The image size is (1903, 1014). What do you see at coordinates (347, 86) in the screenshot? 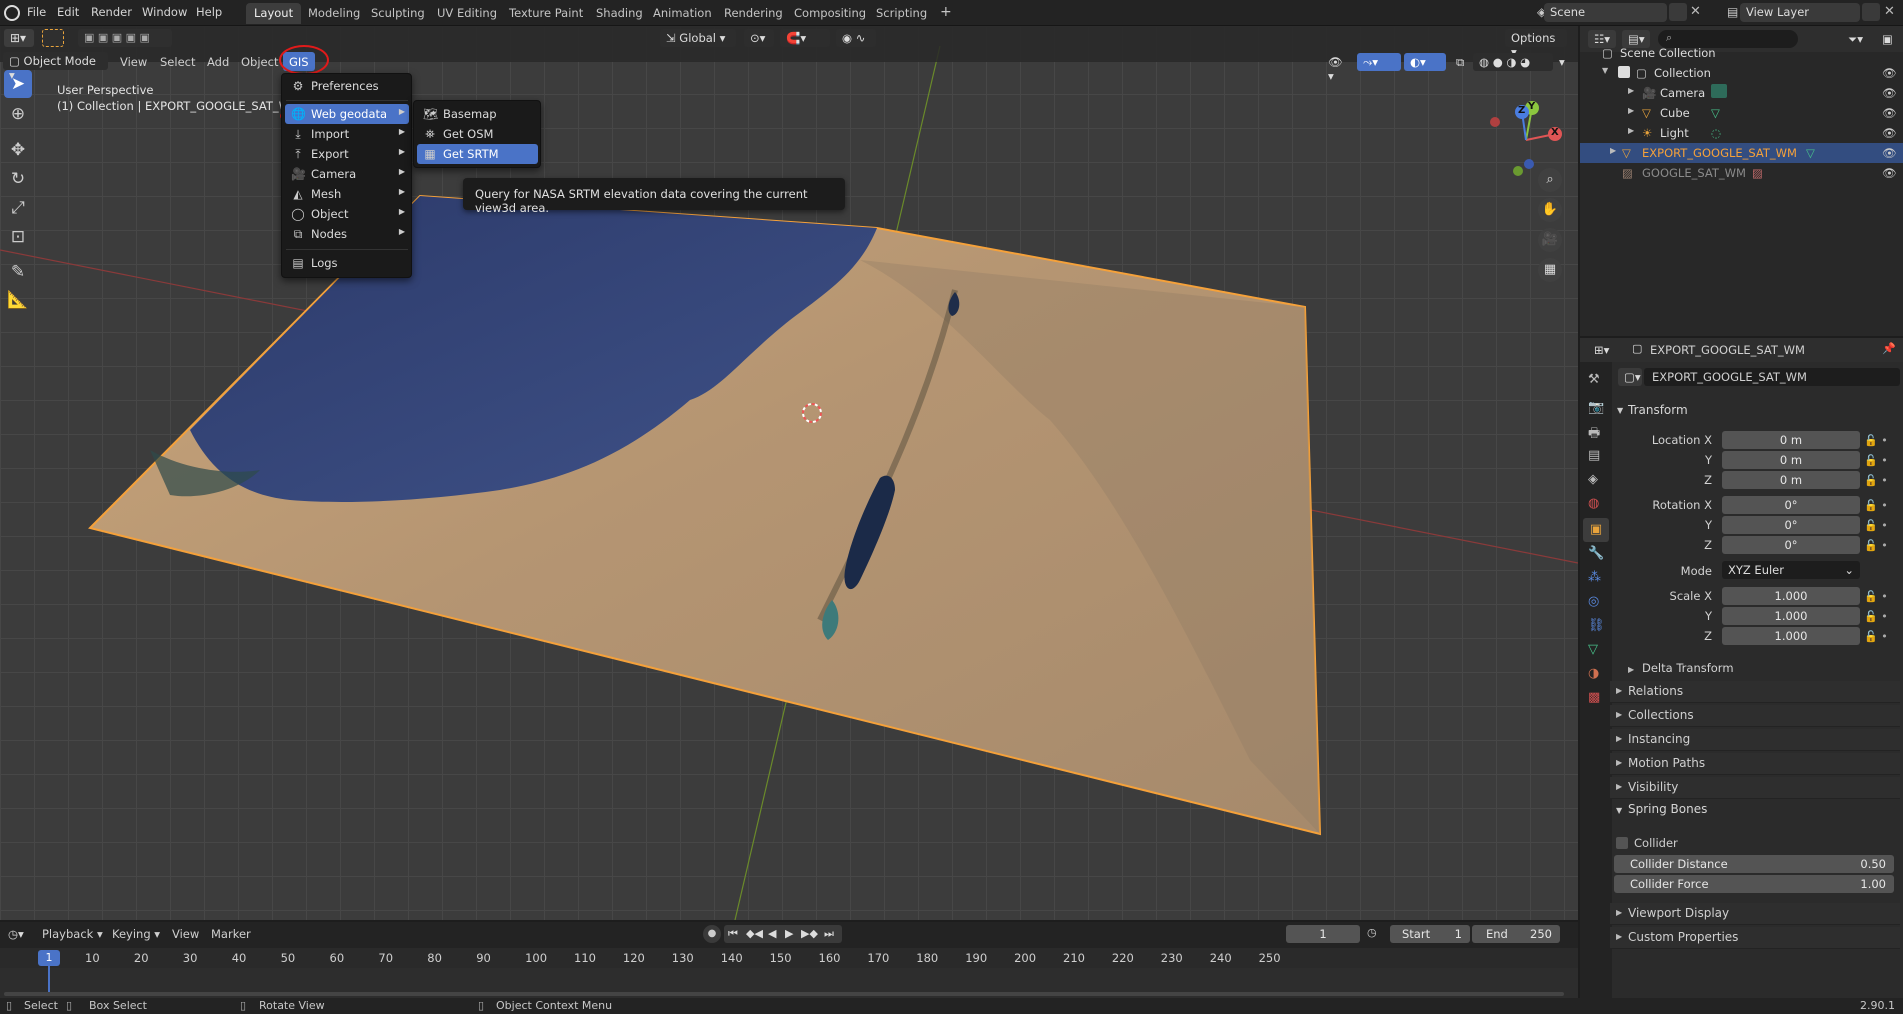
I see `menu-item-preferences: ⚙ Preferences` at bounding box center [347, 86].